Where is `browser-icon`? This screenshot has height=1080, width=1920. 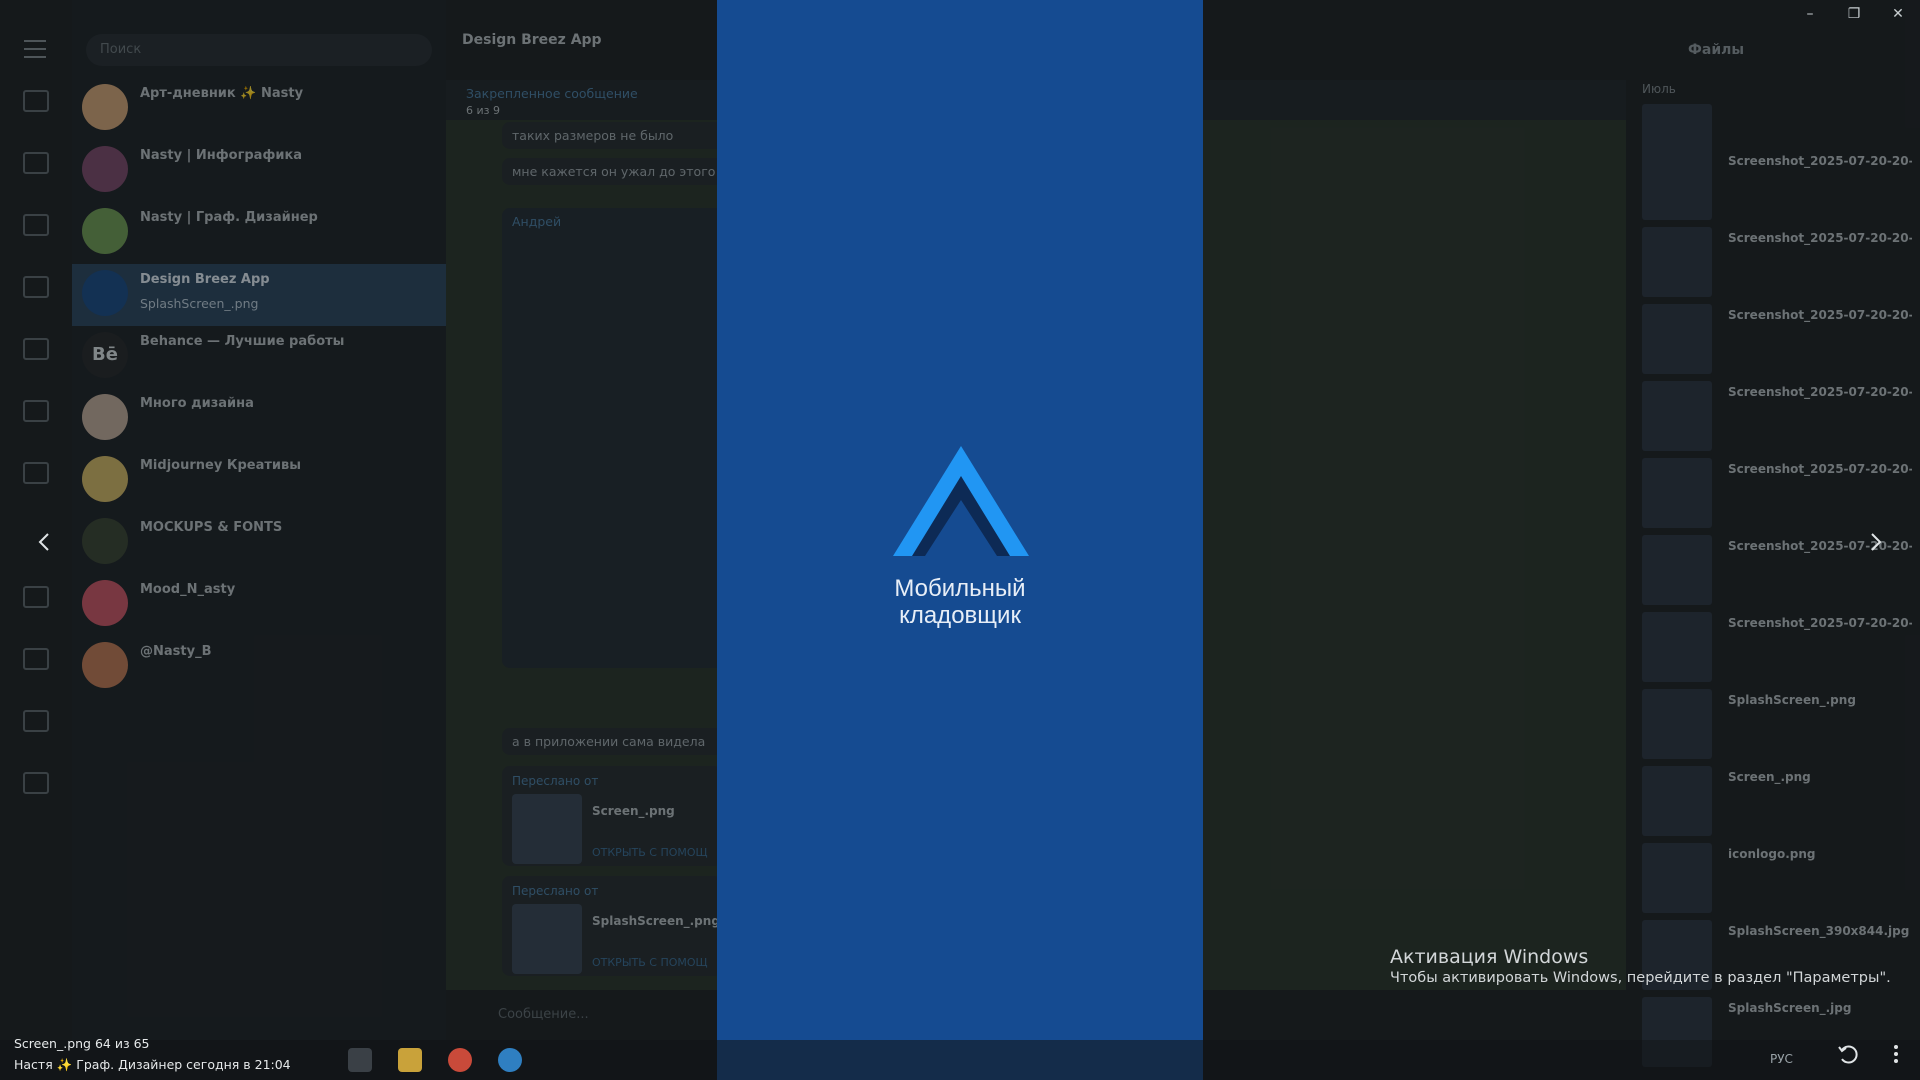
browser-icon is located at coordinates (460, 1060).